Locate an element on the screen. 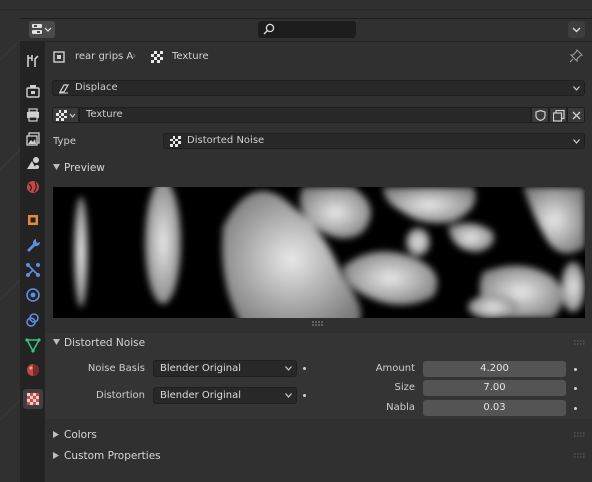  unlink-texture-button is located at coordinates (576, 115).